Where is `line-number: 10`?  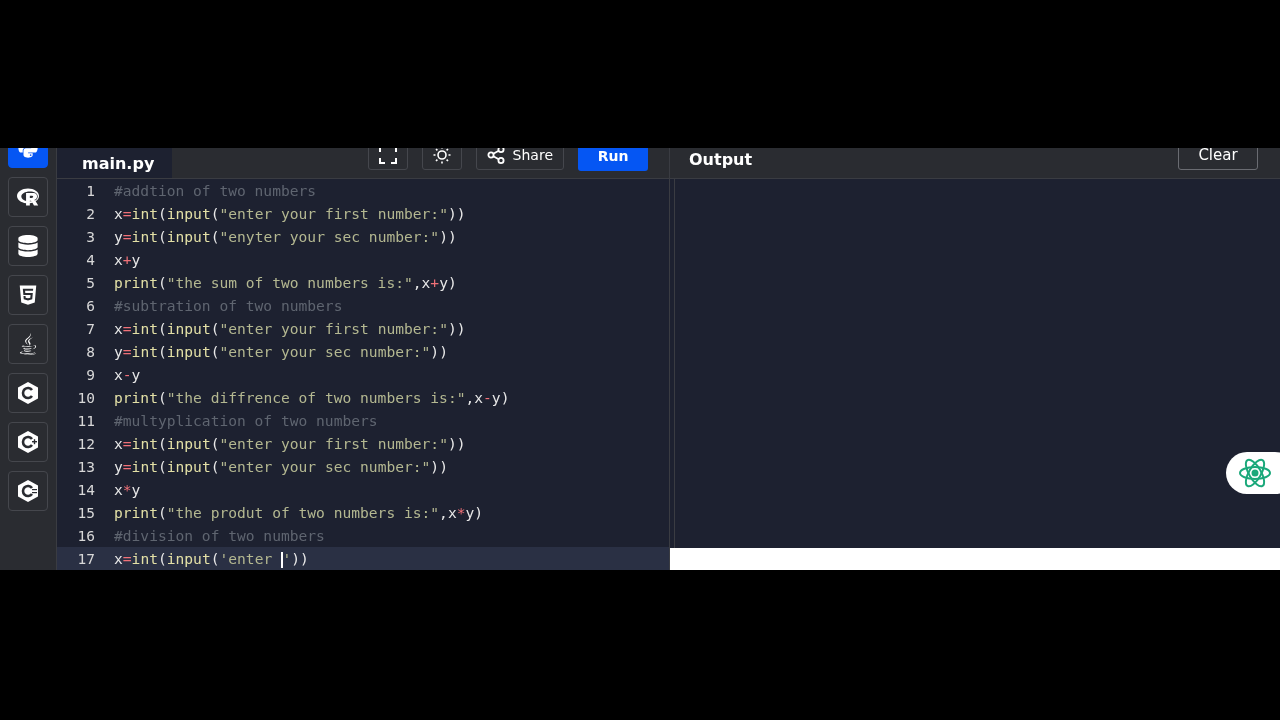 line-number: 10 is located at coordinates (86, 397).